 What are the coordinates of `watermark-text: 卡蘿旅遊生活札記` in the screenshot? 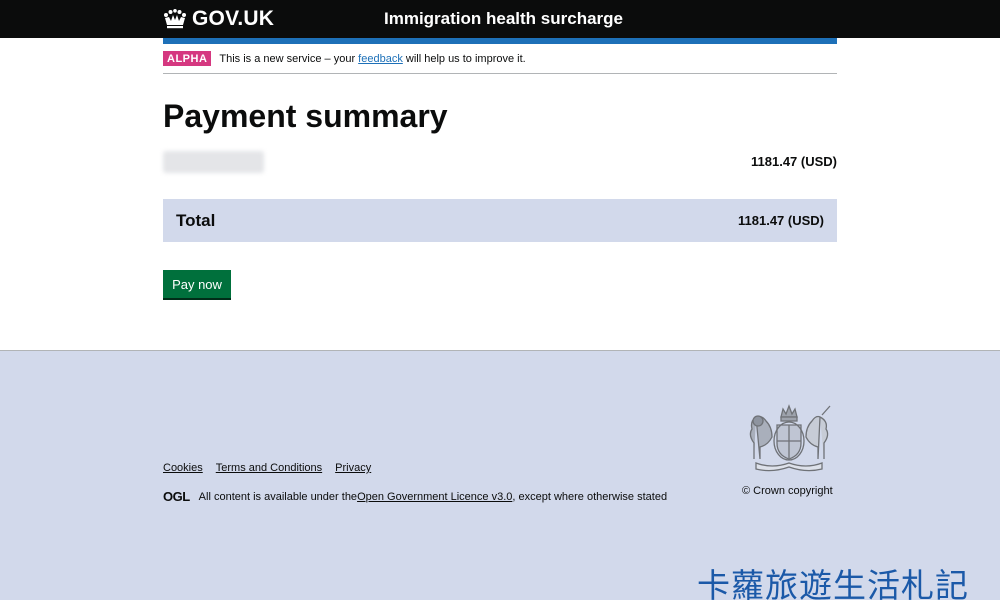 It's located at (833, 583).